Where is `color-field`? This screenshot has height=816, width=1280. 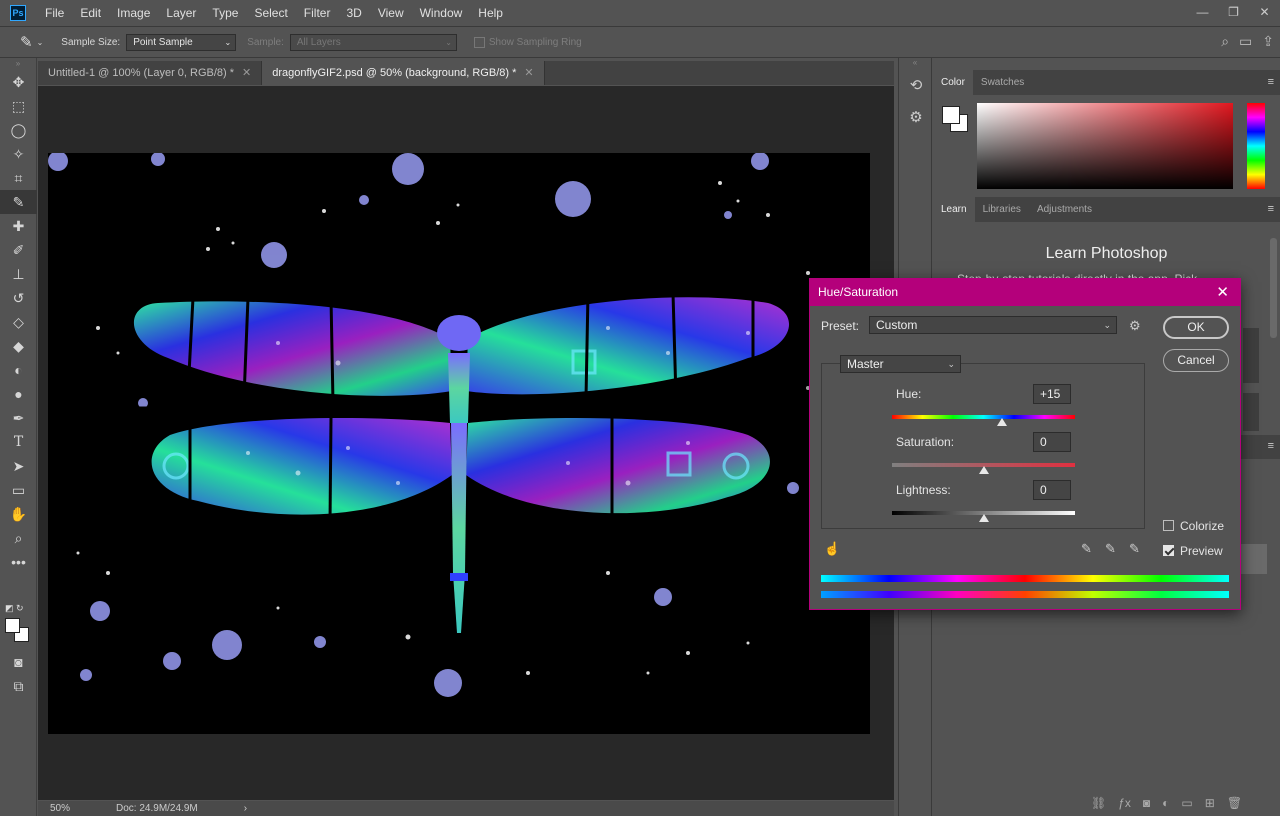
color-field is located at coordinates (1105, 146).